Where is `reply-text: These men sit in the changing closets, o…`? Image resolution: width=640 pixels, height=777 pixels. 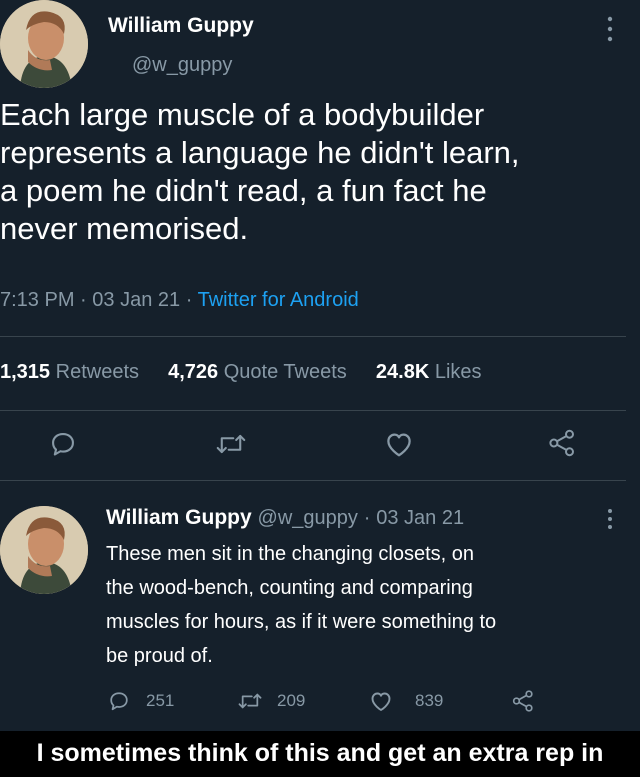
reply-text: These men sit in the changing closets, o… is located at coordinates (371, 605).